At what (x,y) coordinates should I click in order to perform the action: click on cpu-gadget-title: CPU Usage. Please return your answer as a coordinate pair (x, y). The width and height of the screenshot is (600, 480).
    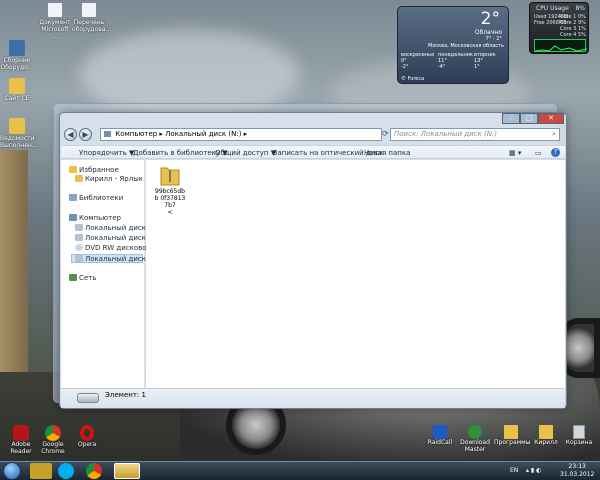
    Looking at the image, I should click on (552, 8).